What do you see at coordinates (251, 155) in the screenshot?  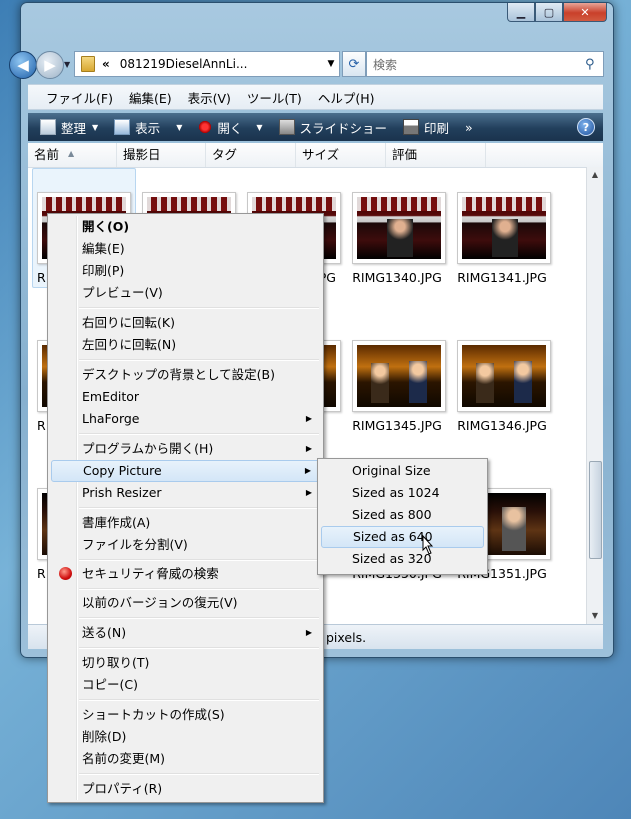 I see `column-tags: タグ` at bounding box center [251, 155].